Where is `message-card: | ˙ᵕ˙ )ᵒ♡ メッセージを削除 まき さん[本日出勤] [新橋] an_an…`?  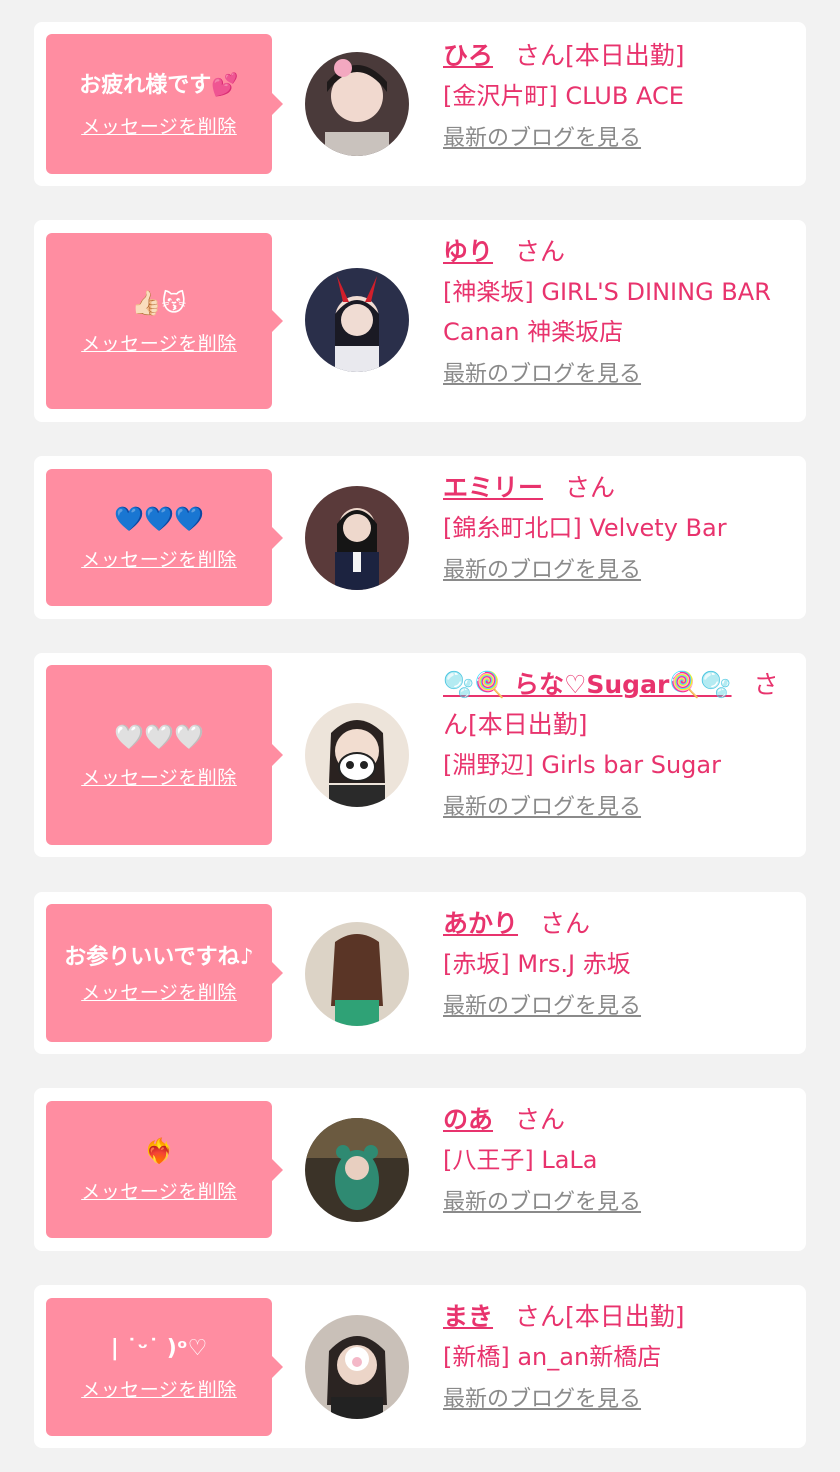 message-card: | ˙ᵕ˙ )ᵒ♡ メッセージを削除 まき さん[本日出勤] [新橋] an_an… is located at coordinates (420, 1366).